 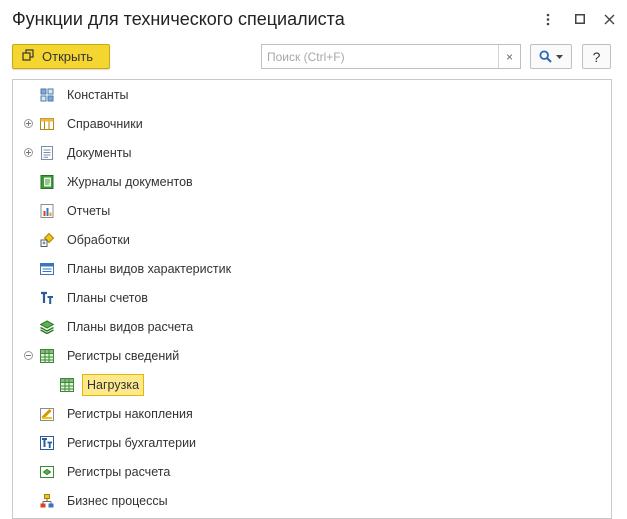 I want to click on tree-item-accumulation-registers: Регистры накопления, so click(x=312, y=414).